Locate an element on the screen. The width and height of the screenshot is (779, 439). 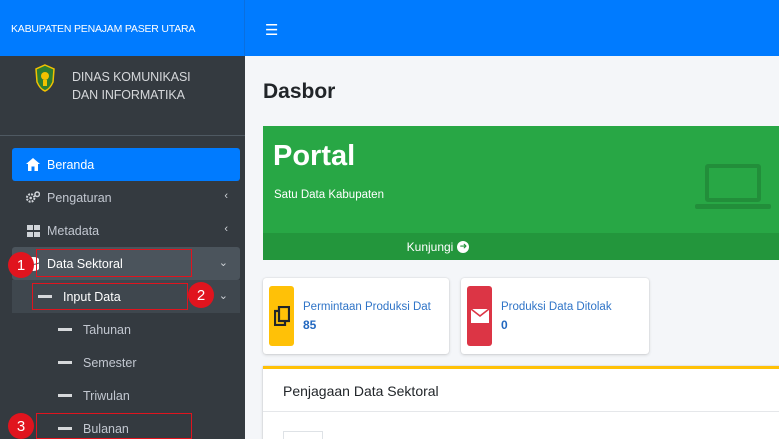
sidebar-item-label: Triwulan is located at coordinates (106, 395).